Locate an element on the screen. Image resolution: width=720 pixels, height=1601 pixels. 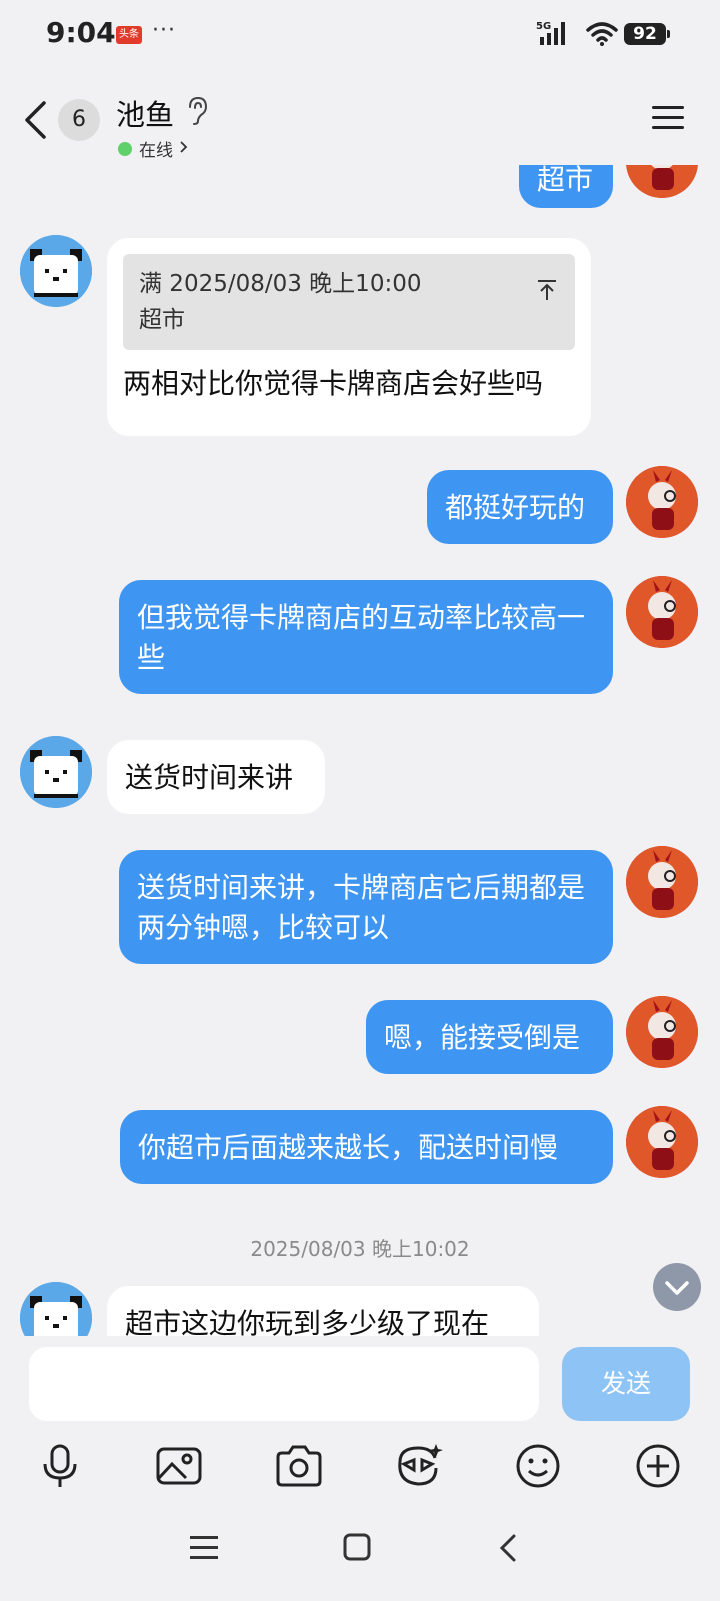
message-bubble-sent: 嗯，能接受倒是 is located at coordinates (489, 1037).